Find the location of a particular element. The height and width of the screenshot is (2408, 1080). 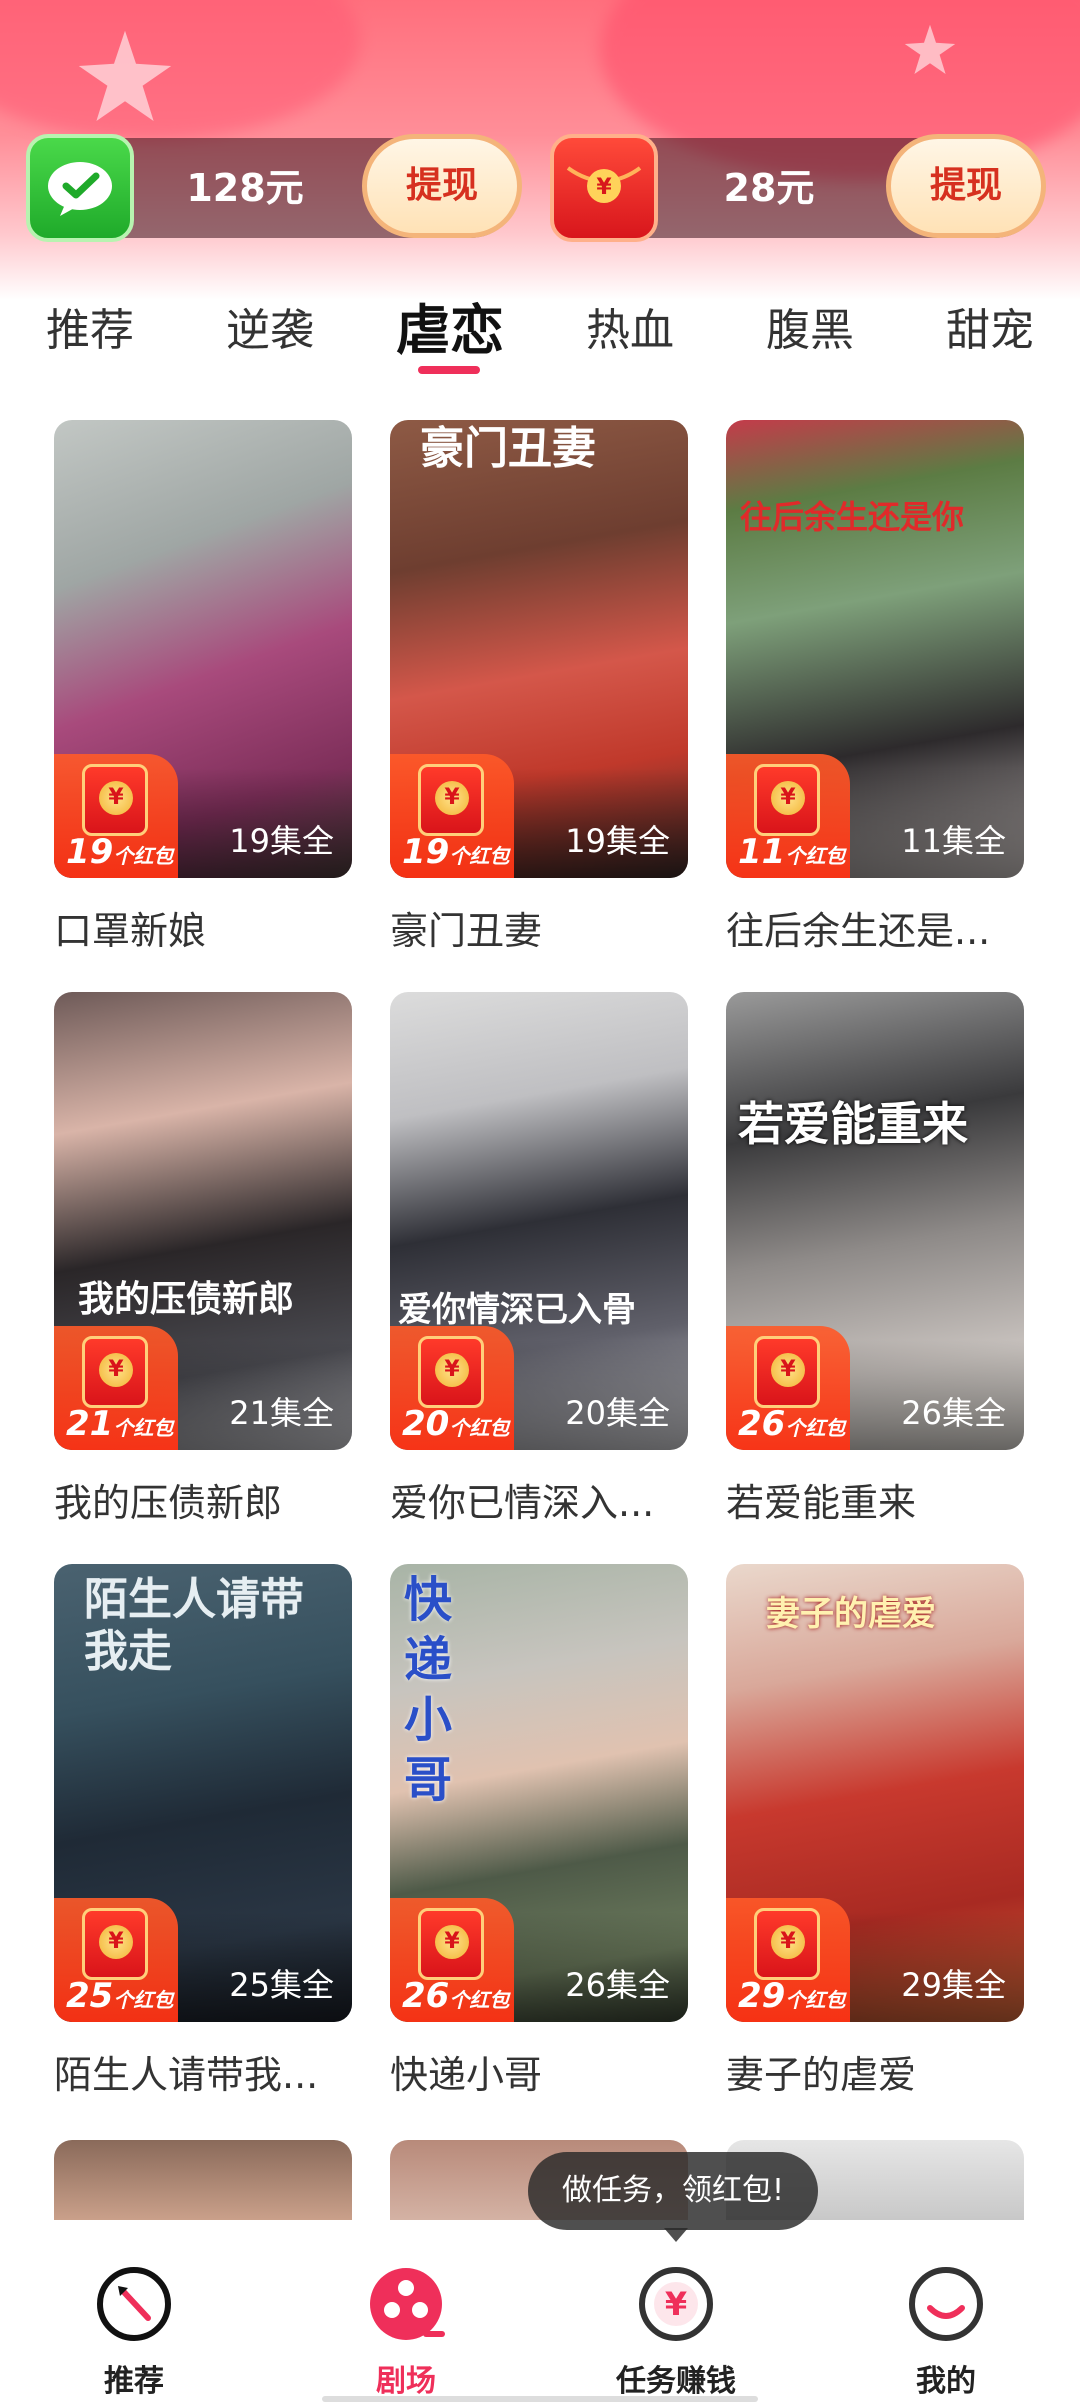

redpack-badge: ¥ 29个红包 is located at coordinates (788, 1960).